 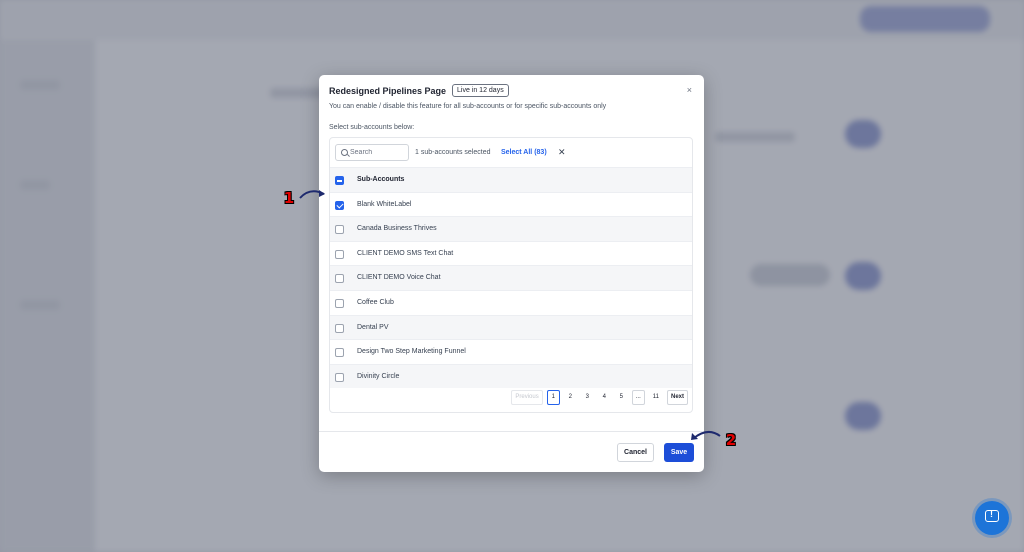 I want to click on row-label: CLIENT DEMO Voice Chat, so click(x=399, y=278).